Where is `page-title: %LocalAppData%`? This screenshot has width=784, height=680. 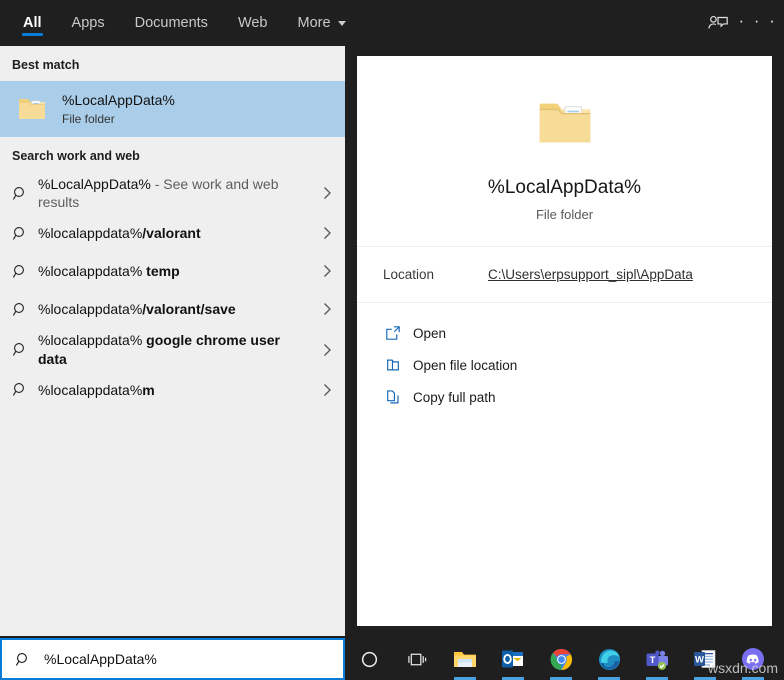 page-title: %LocalAppData% is located at coordinates (564, 187).